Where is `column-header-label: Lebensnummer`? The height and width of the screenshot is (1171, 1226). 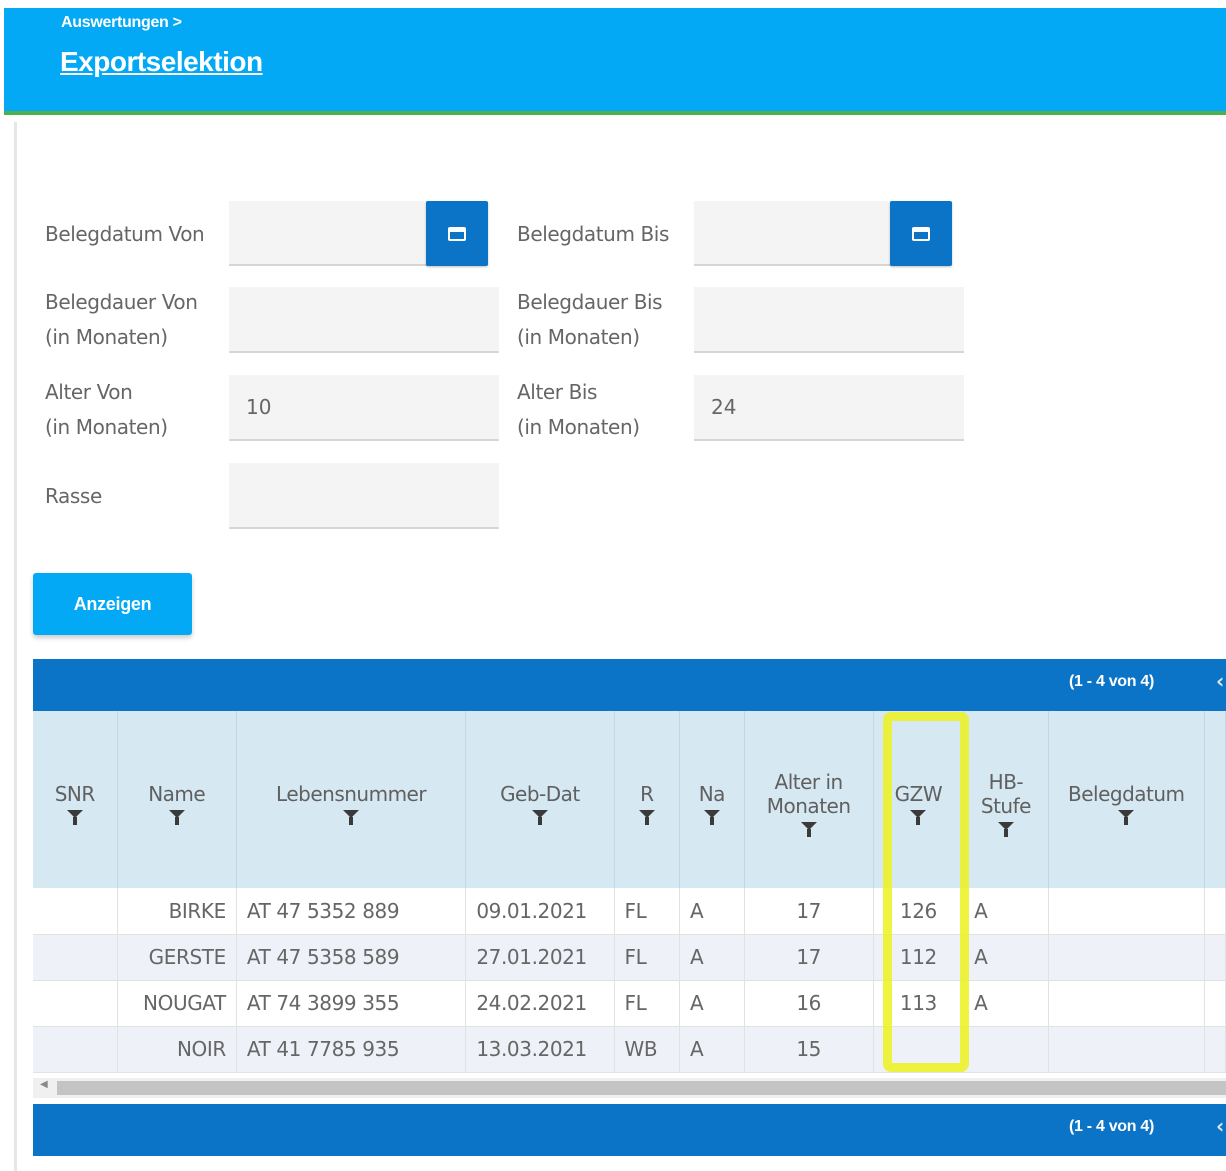
column-header-label: Lebensnummer is located at coordinates (351, 793).